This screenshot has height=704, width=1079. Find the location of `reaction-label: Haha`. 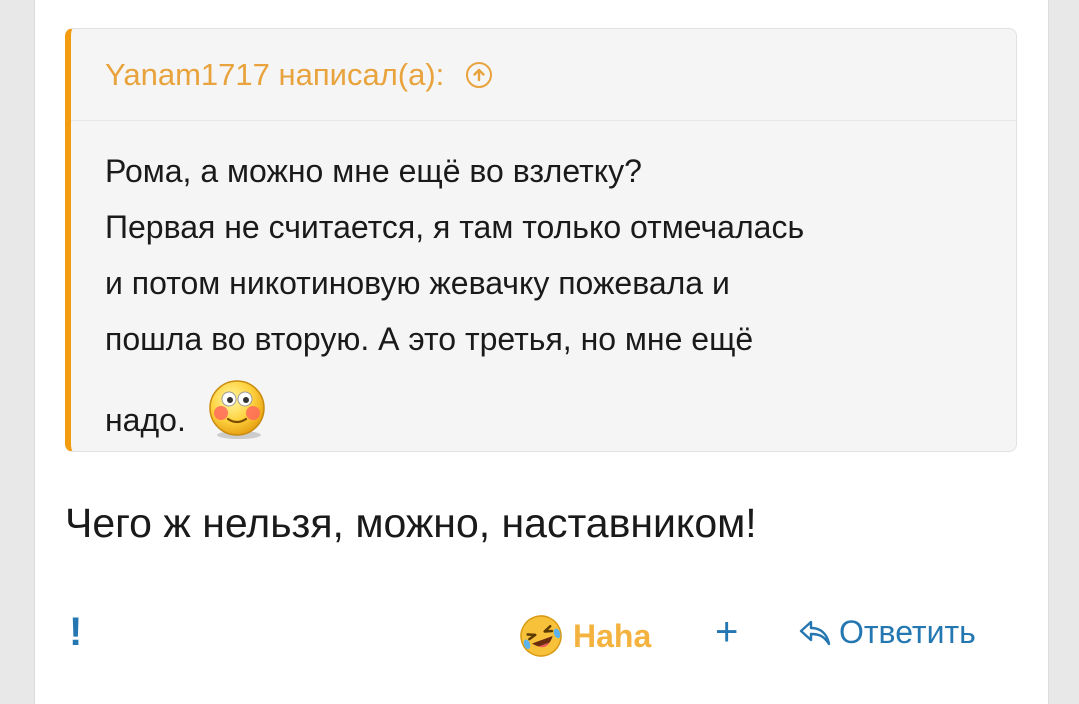

reaction-label: Haha is located at coordinates (612, 635).